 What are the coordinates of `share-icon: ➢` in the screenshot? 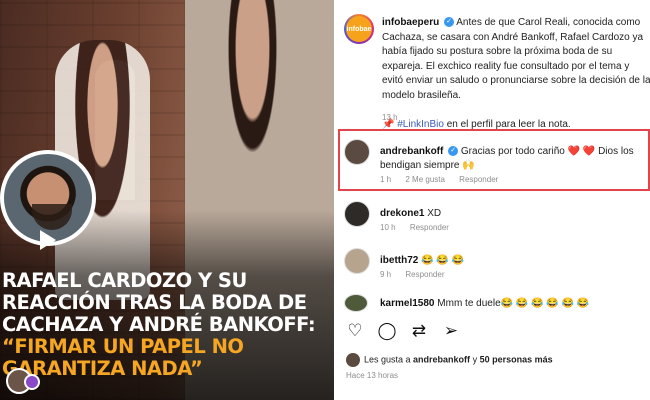 It's located at (451, 330).